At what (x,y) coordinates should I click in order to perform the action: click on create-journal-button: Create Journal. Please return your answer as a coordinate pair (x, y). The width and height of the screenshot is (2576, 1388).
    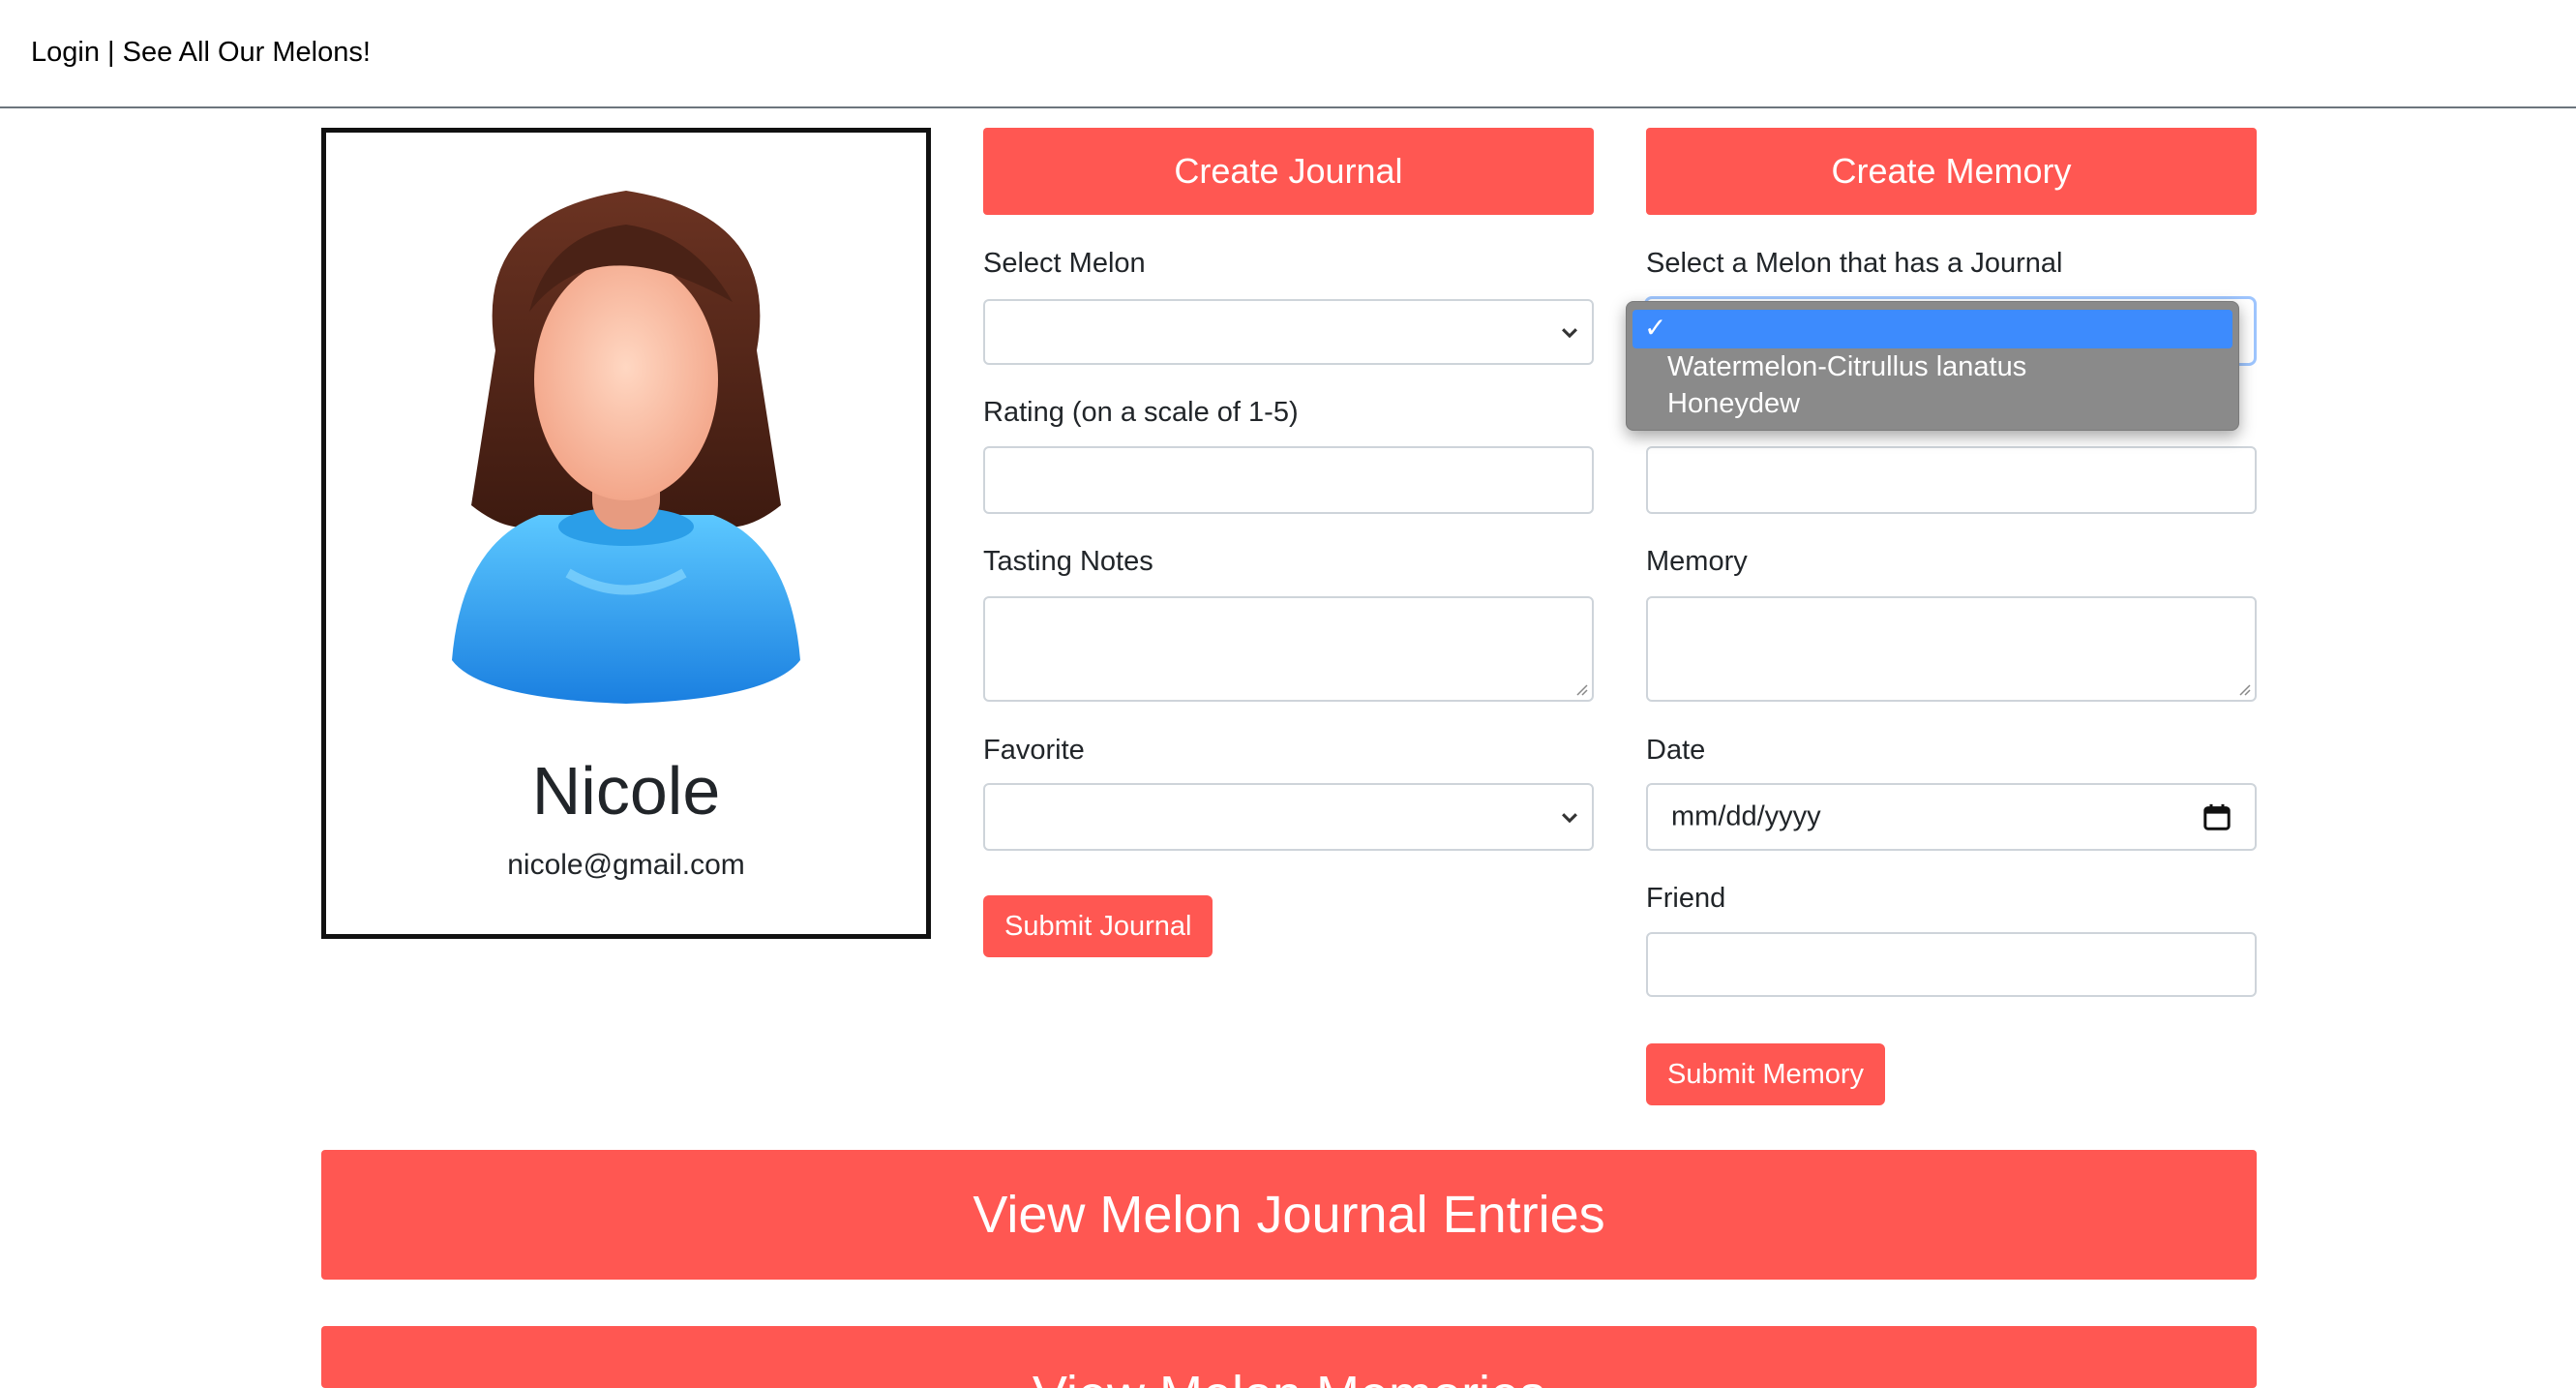
    Looking at the image, I should click on (1288, 171).